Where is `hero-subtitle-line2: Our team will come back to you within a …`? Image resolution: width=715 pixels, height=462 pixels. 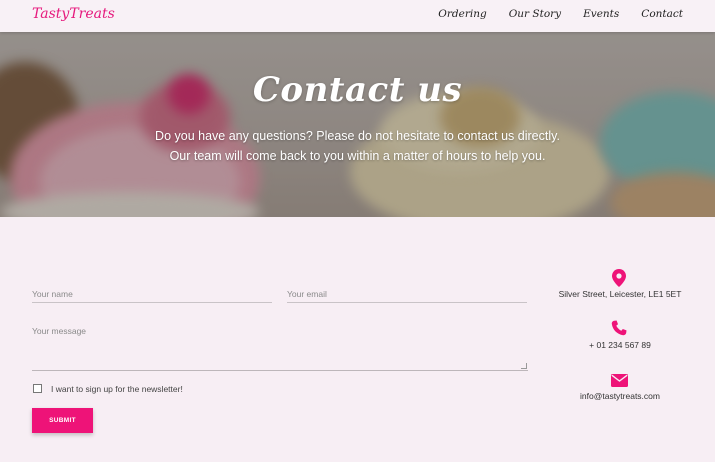
hero-subtitle-line2: Our team will come back to you within a … is located at coordinates (357, 156).